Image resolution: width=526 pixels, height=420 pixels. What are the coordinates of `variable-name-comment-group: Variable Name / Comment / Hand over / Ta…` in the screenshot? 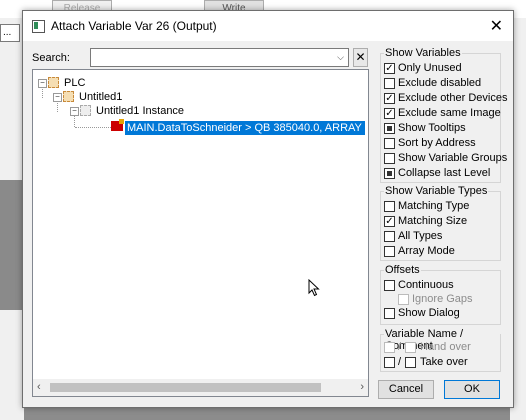 It's located at (440, 350).